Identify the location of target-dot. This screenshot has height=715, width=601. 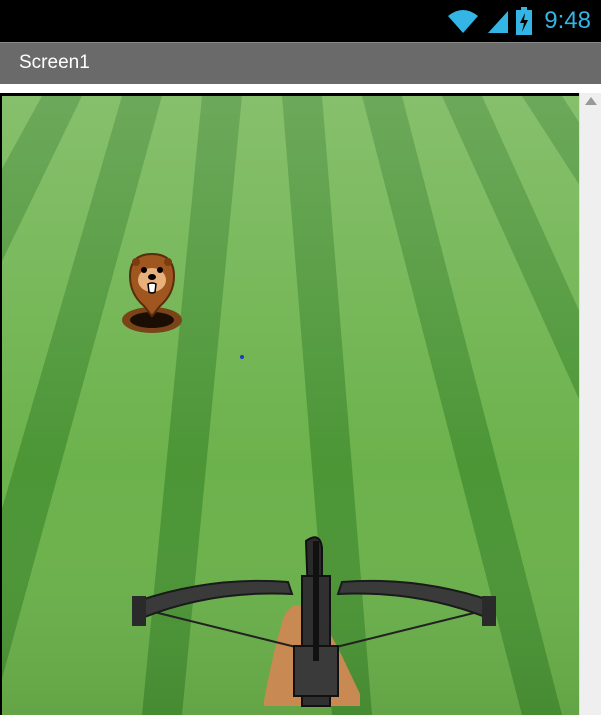
(242, 357).